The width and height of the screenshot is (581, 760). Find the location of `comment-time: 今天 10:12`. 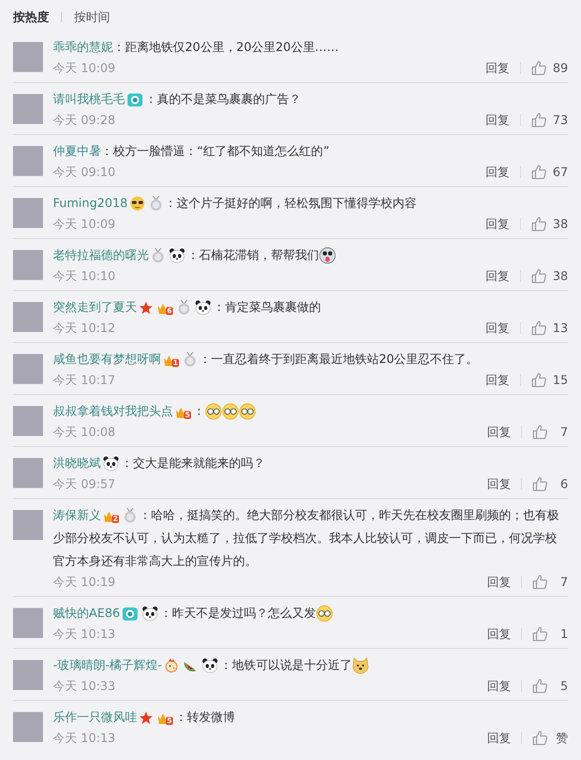

comment-time: 今天 10:12 is located at coordinates (84, 328).